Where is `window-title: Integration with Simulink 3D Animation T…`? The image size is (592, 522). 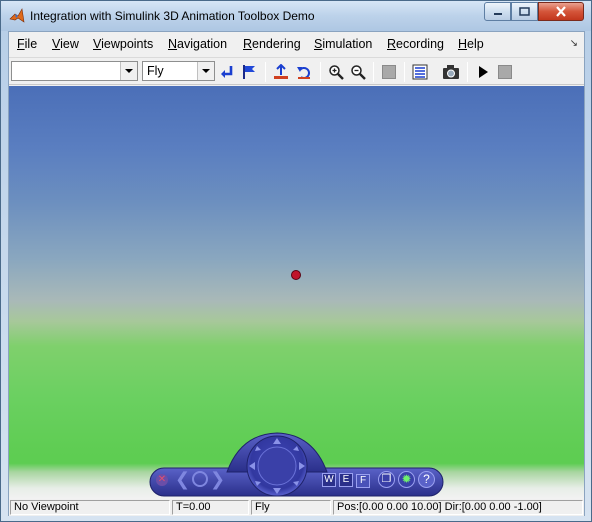
window-title: Integration with Simulink 3D Animation T… is located at coordinates (172, 16).